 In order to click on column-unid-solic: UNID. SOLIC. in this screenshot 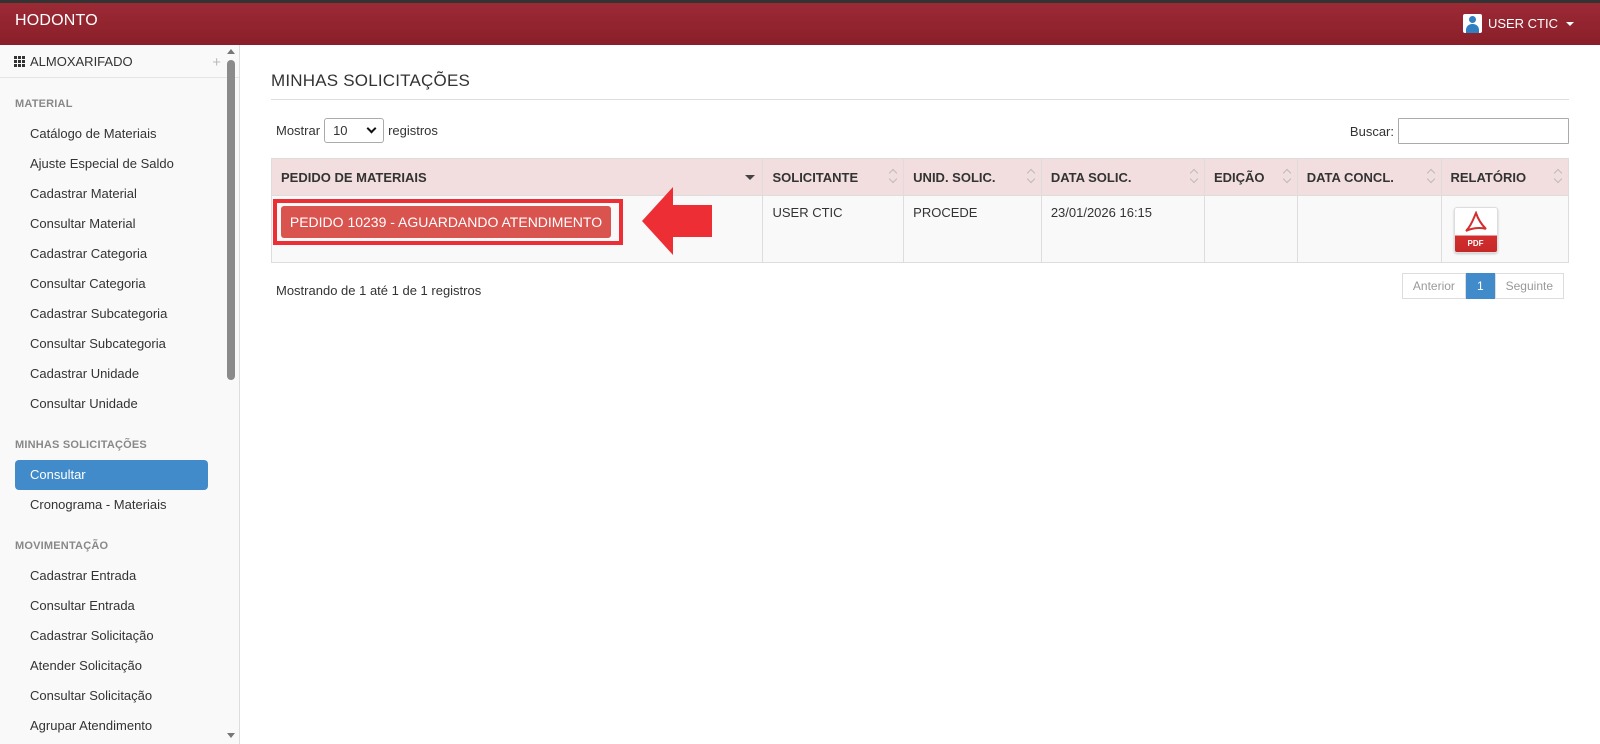, I will do `click(972, 177)`.